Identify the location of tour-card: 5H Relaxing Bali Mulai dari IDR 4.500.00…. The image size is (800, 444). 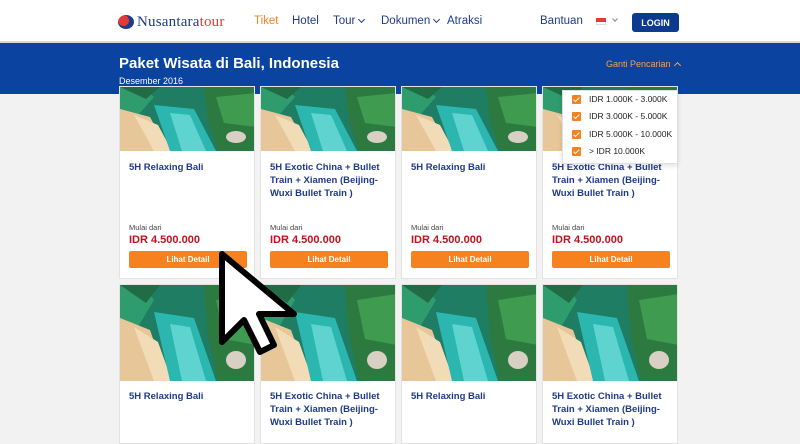
(469, 182).